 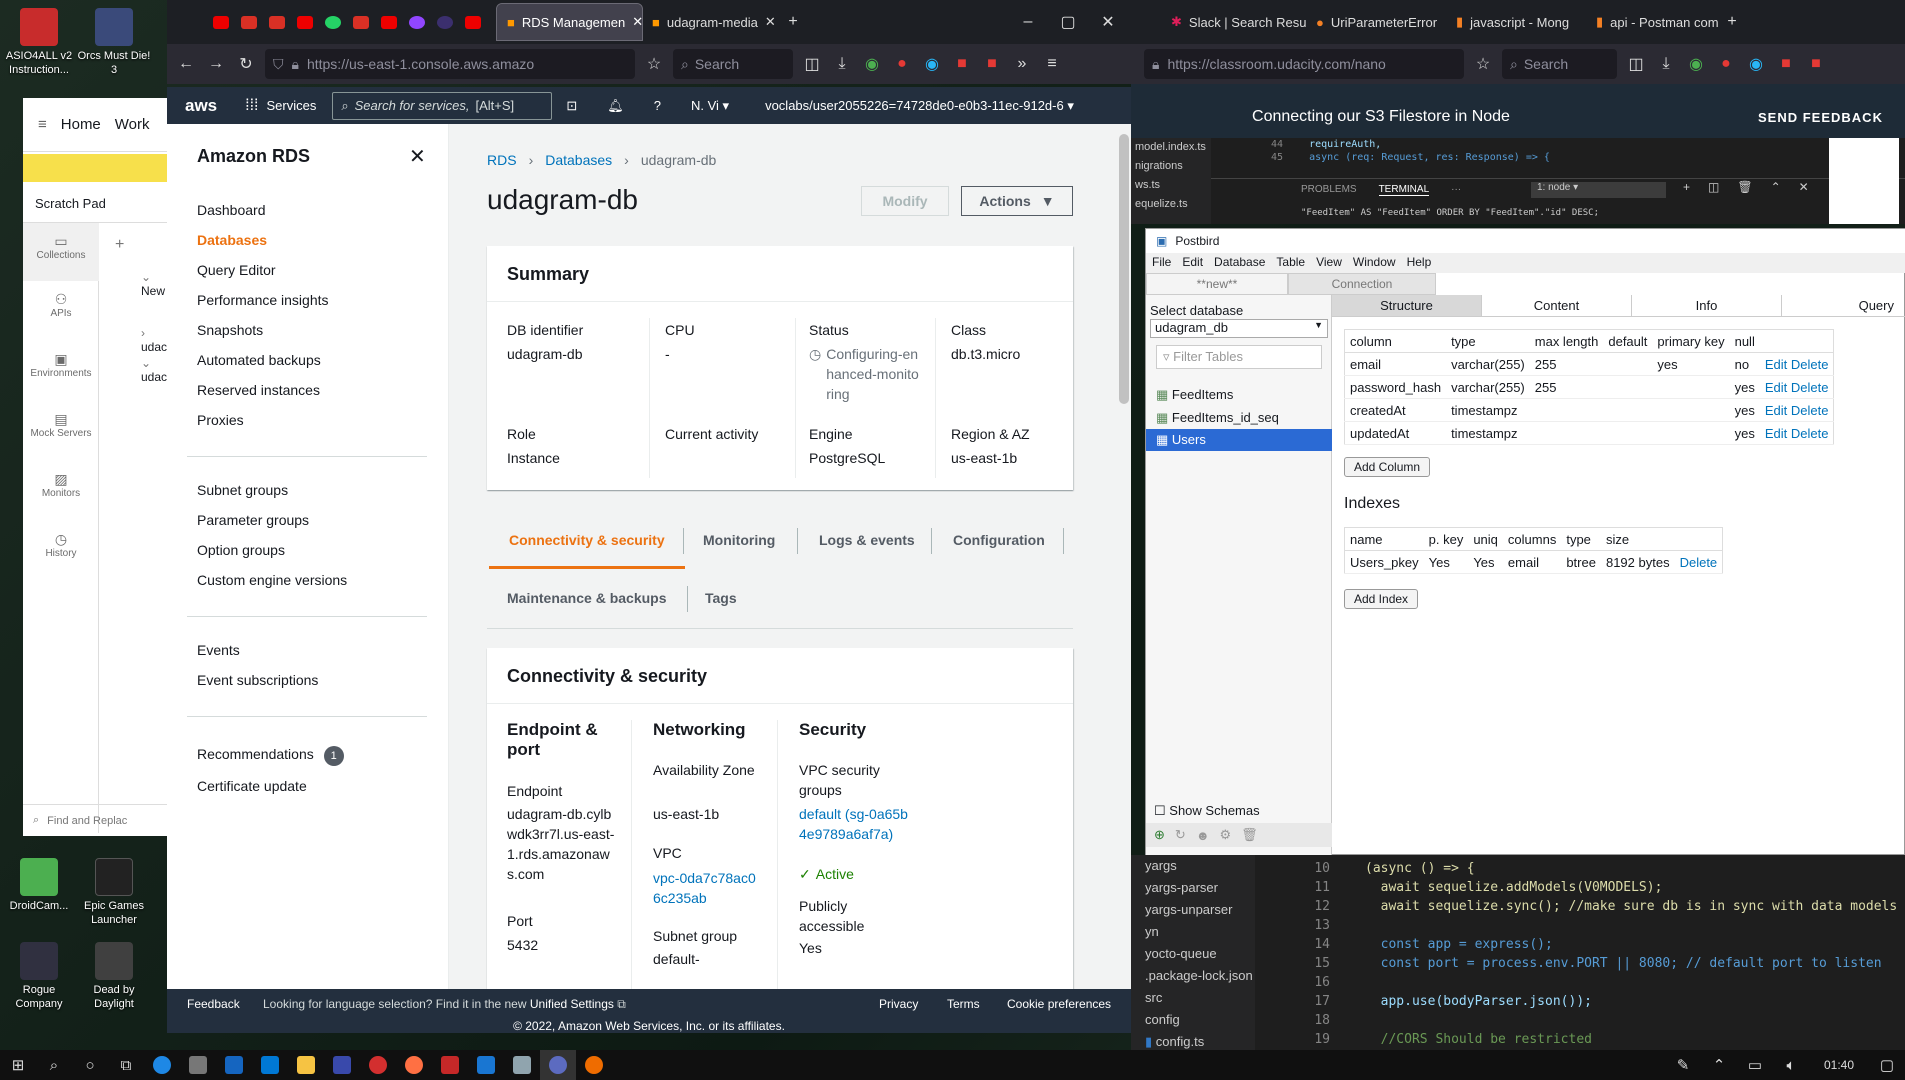 What do you see at coordinates (1843, 305) in the screenshot?
I see `tab-query: Query` at bounding box center [1843, 305].